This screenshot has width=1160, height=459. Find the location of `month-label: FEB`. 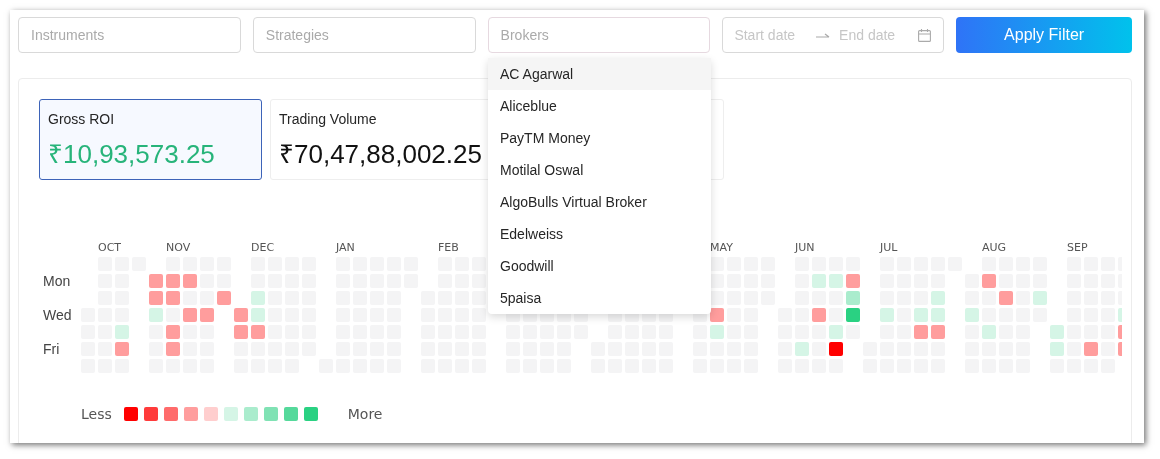

month-label: FEB is located at coordinates (449, 248).